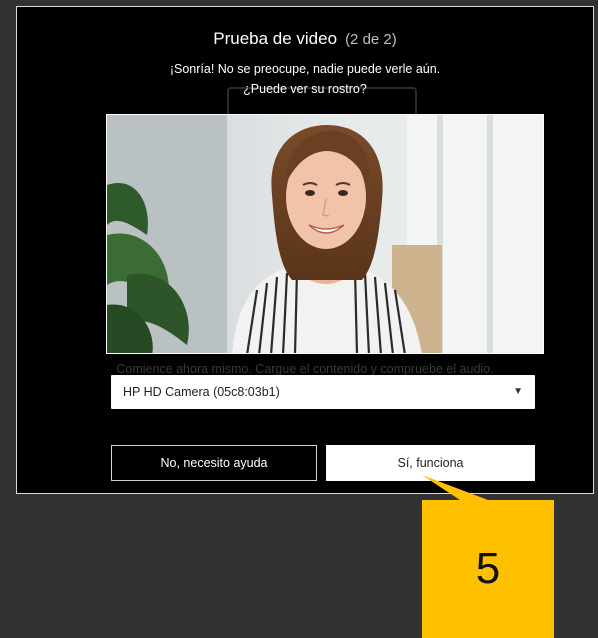 The height and width of the screenshot is (638, 598). What do you see at coordinates (323, 392) in the screenshot?
I see `camera-select: HP HD Camera (05c8:03b1) ▼` at bounding box center [323, 392].